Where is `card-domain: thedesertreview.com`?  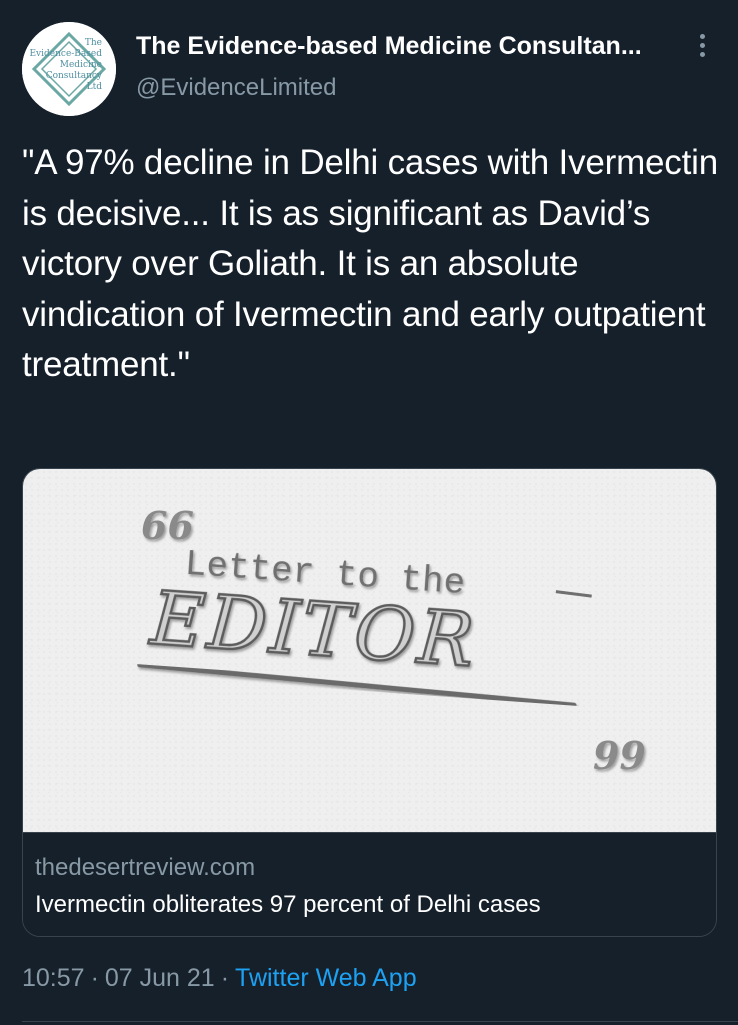 card-domain: thedesertreview.com is located at coordinates (145, 867).